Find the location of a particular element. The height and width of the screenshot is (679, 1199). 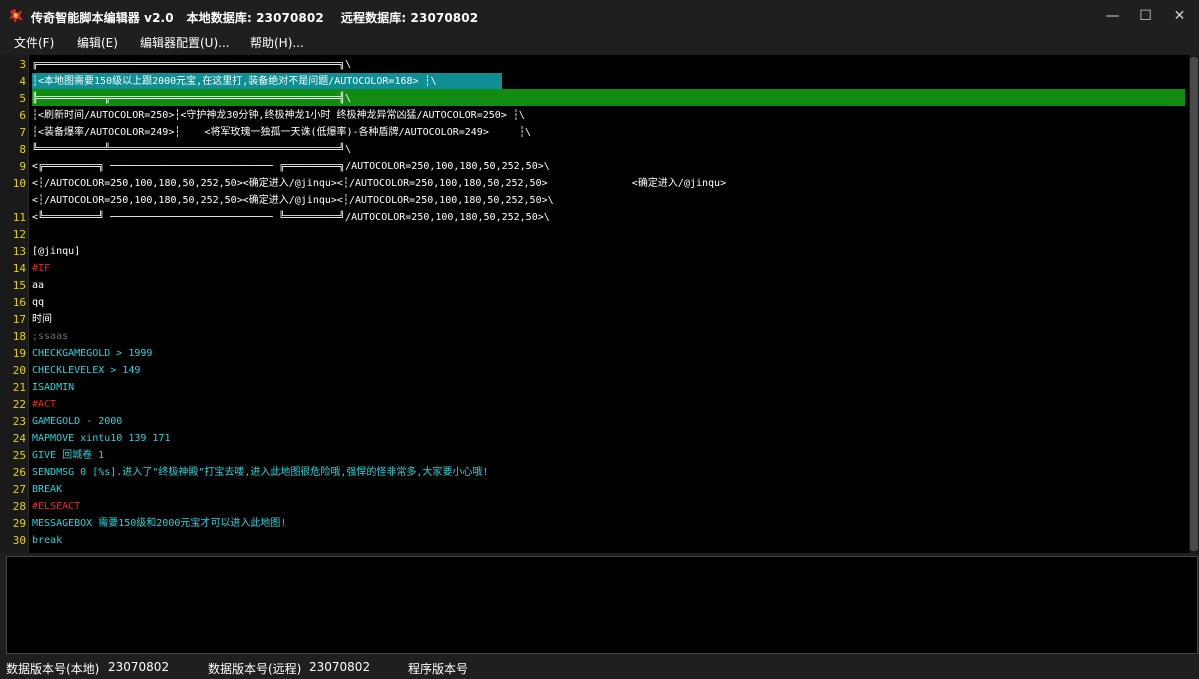

code-line: 时间 is located at coordinates (42, 319).